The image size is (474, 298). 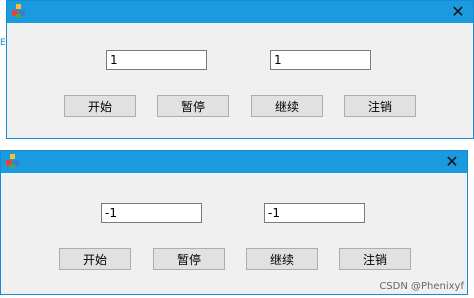 I want to click on watermark: CSDN @Phenixyf, so click(x=421, y=286).